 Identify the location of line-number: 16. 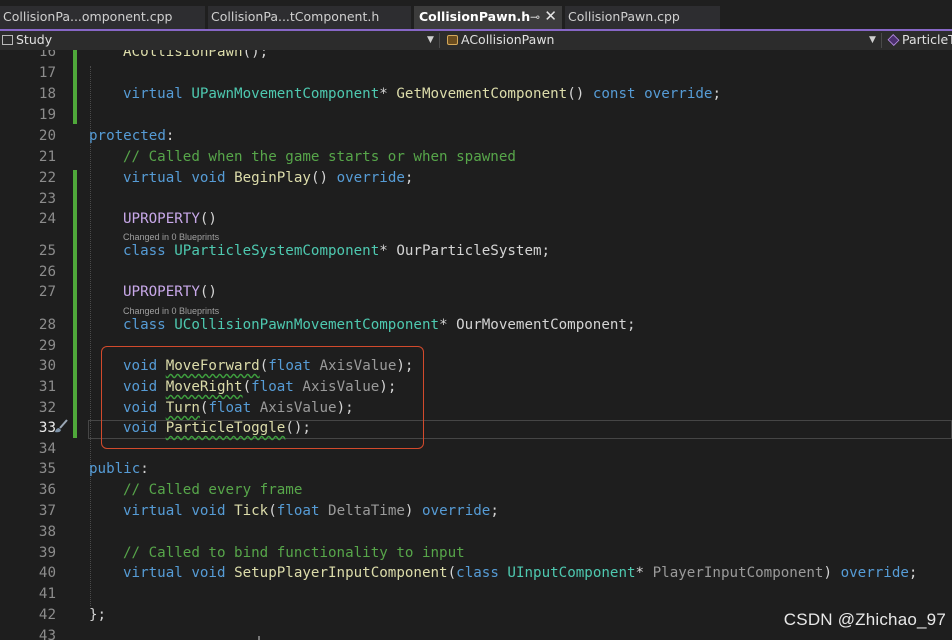
(47, 55).